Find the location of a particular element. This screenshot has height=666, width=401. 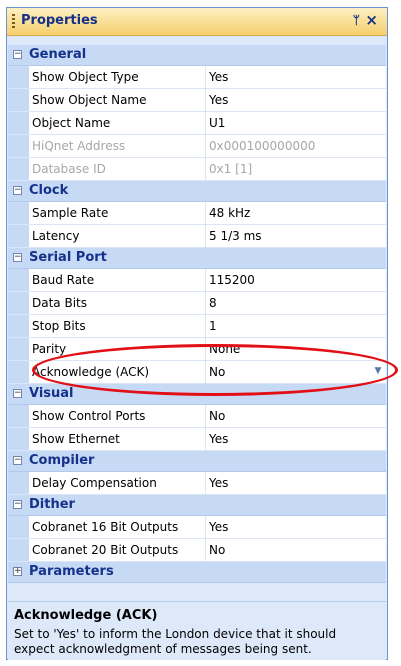

property-name: Acknowledge (ACK) is located at coordinates (91, 372).